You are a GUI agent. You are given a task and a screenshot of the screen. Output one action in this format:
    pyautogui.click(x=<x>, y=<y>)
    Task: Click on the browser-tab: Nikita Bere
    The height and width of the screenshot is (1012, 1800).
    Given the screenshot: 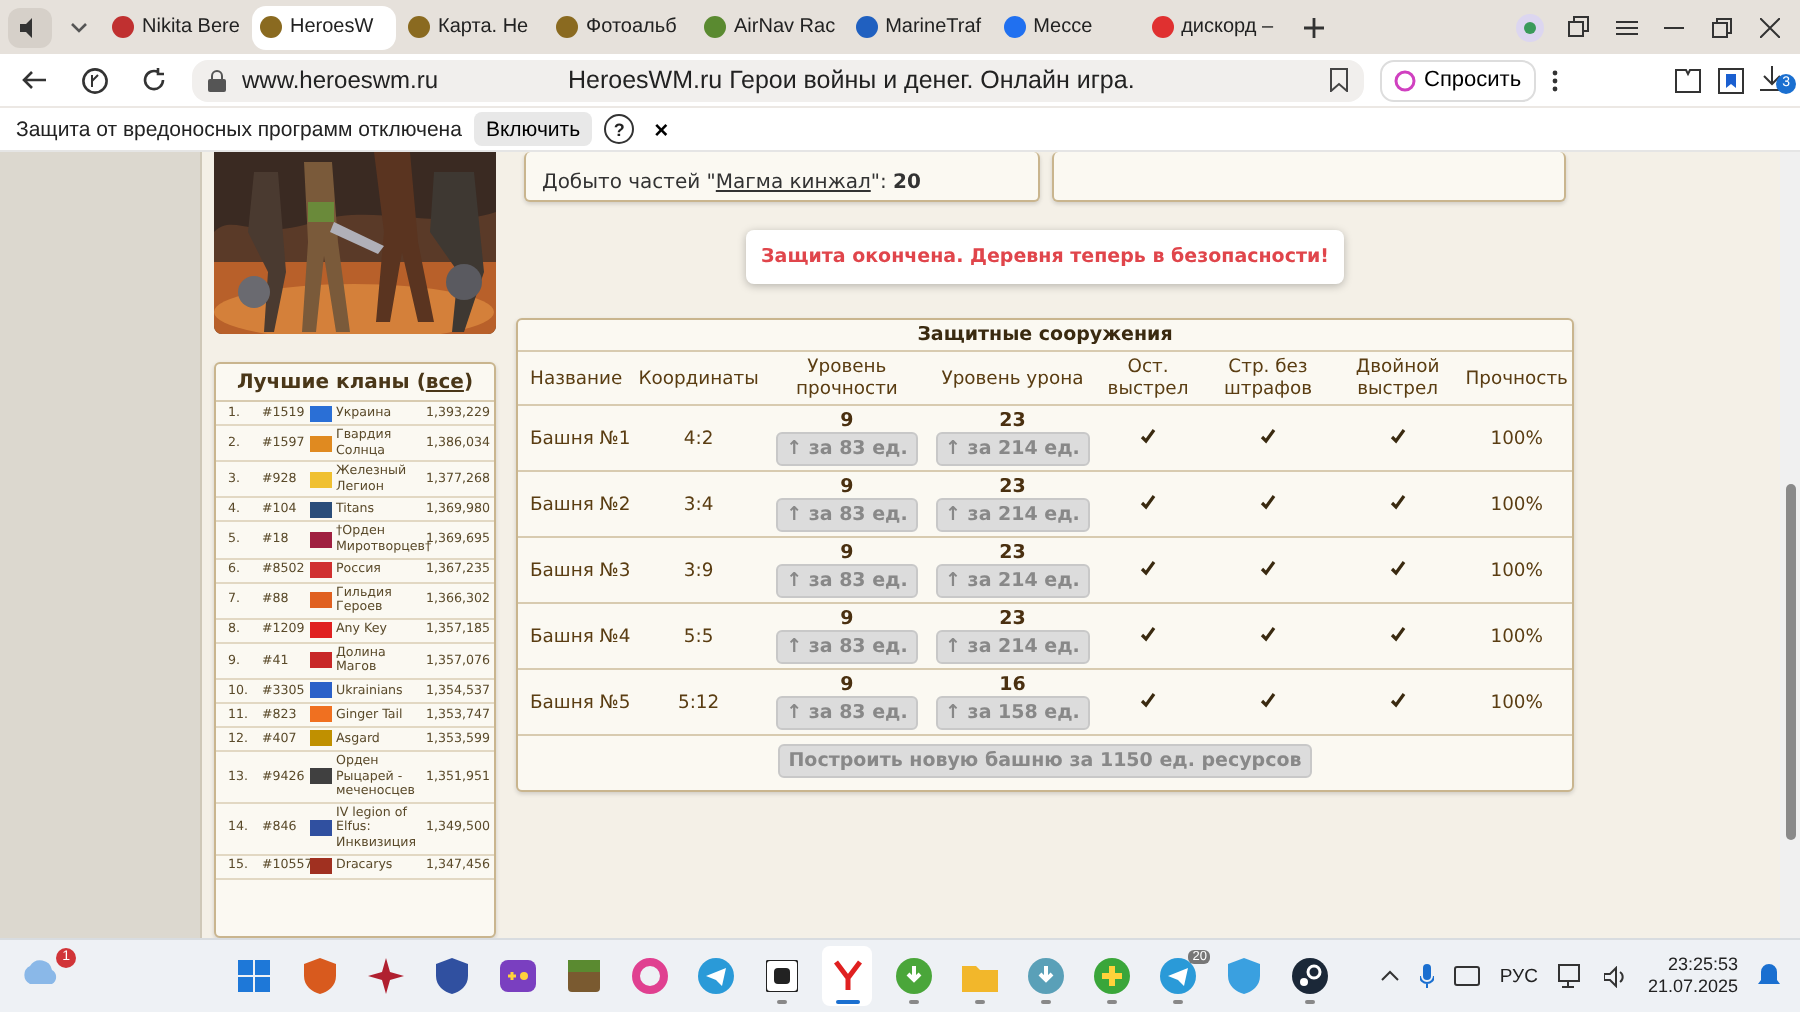 What is the action you would take?
    pyautogui.click(x=176, y=27)
    